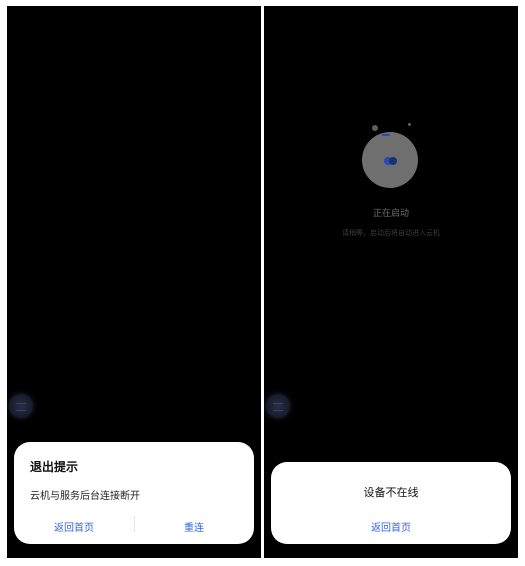  Describe the element at coordinates (409, 124) in the screenshot. I see `loading-bubble-small` at that location.